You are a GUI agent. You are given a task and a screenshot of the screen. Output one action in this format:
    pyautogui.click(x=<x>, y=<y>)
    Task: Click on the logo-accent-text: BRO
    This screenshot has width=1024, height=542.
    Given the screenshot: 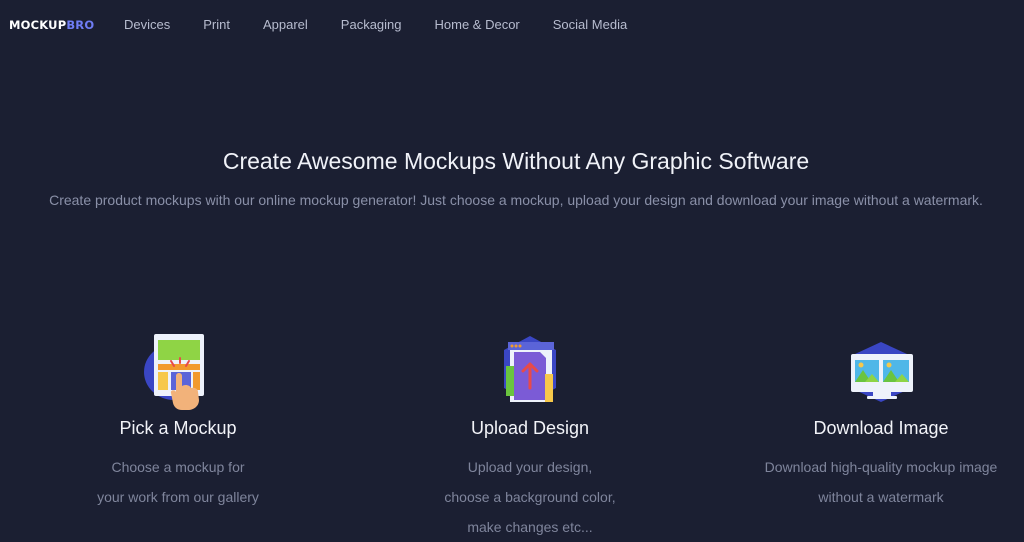 What is the action you would take?
    pyautogui.click(x=80, y=25)
    